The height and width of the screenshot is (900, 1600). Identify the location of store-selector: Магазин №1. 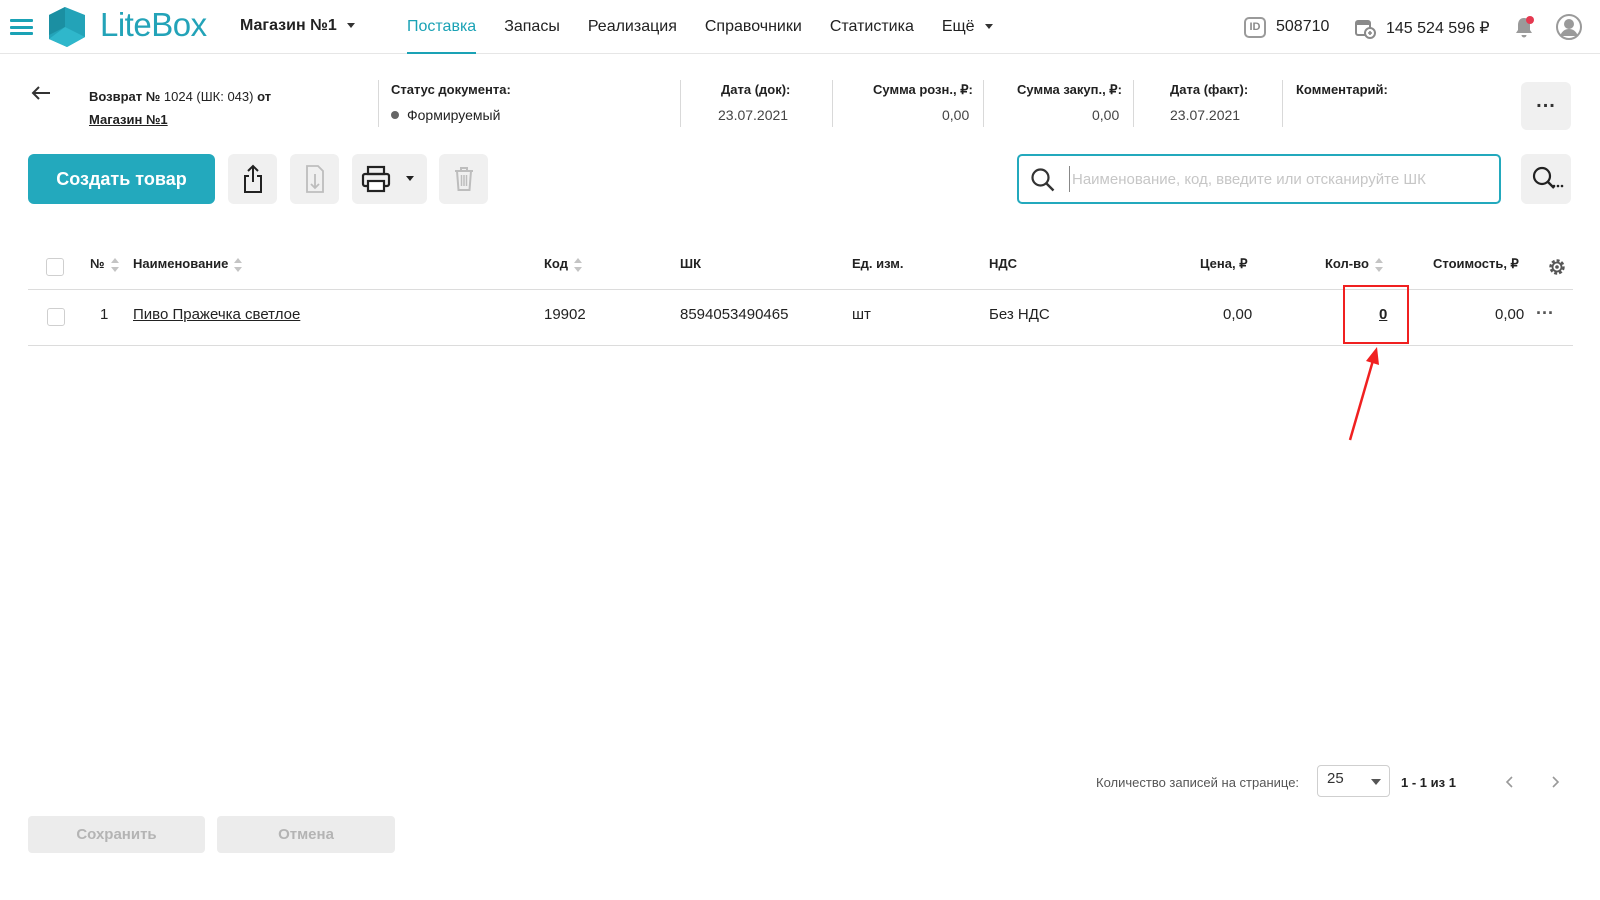
(297, 26).